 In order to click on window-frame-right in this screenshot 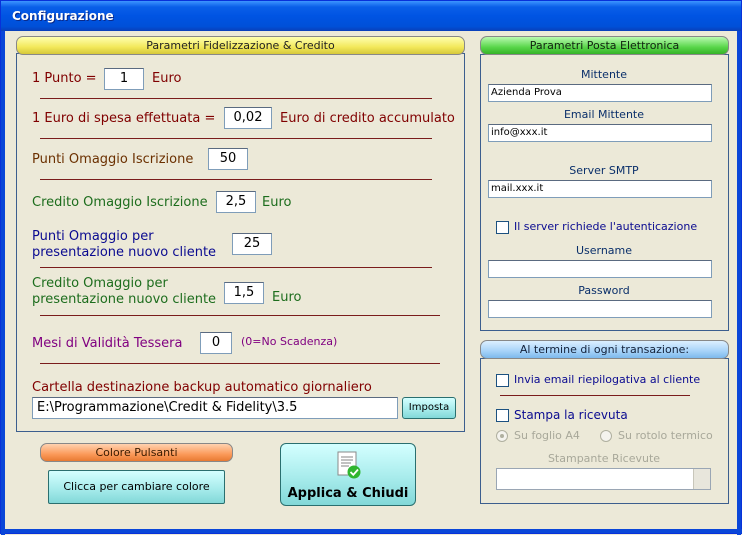, I will do `click(739, 283)`.